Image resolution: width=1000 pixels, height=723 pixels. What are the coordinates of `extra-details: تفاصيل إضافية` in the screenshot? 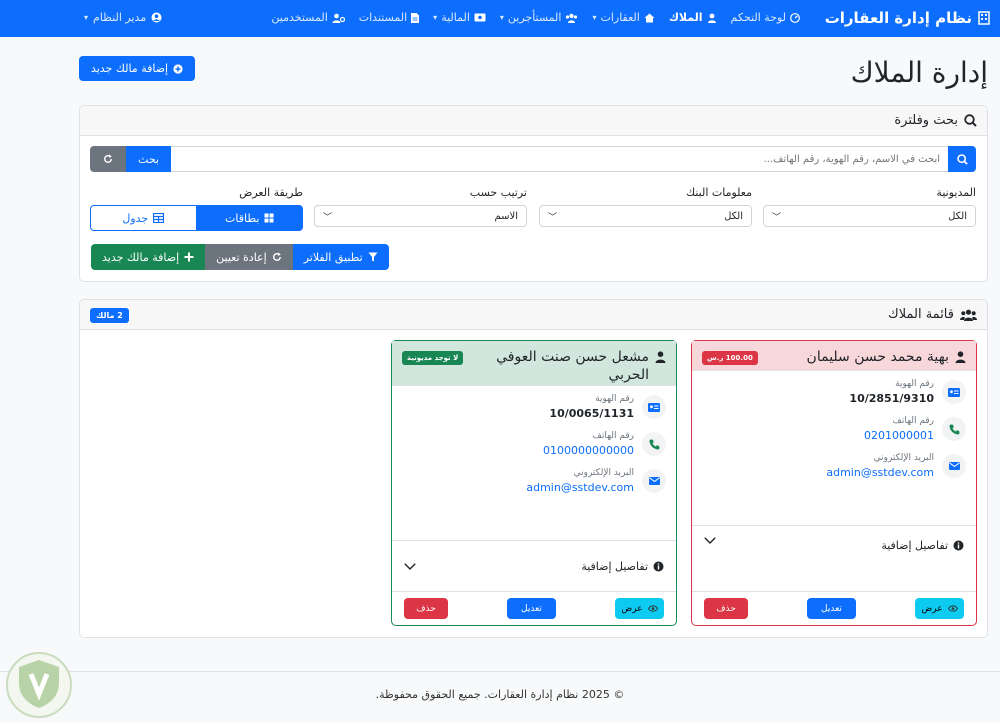 It's located at (922, 545).